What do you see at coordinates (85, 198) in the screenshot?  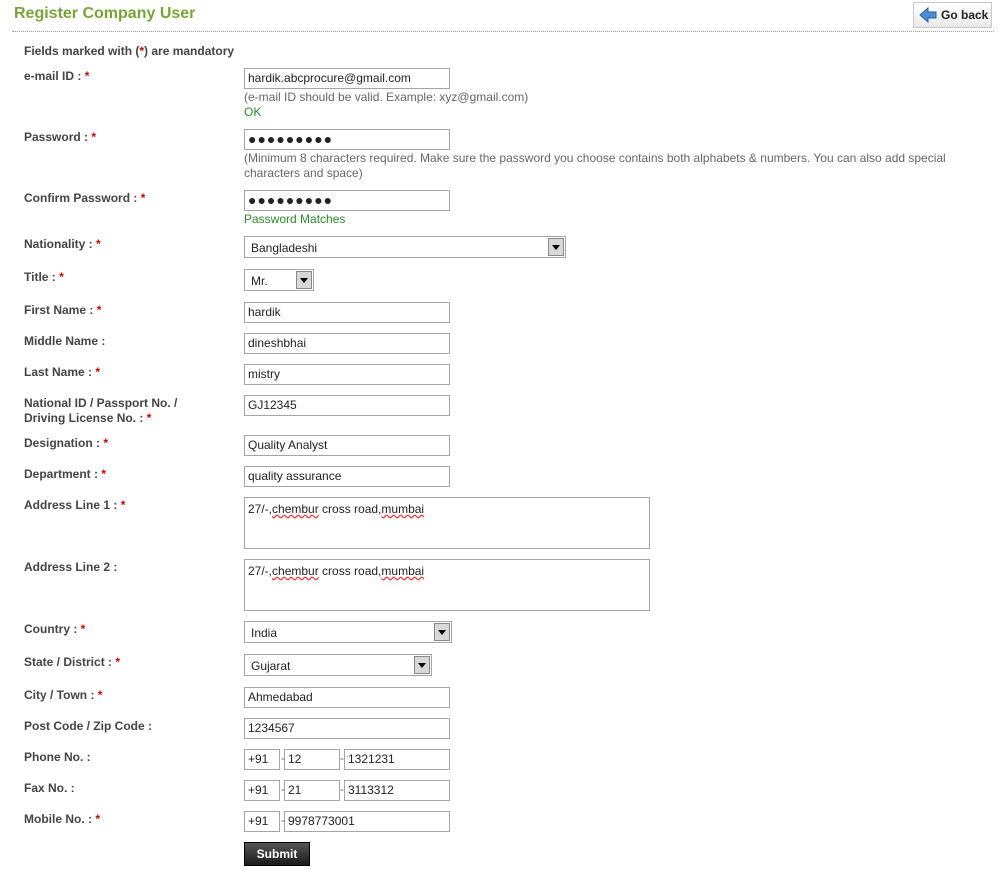 I see `confirm-password-label: Confirm Password : *` at bounding box center [85, 198].